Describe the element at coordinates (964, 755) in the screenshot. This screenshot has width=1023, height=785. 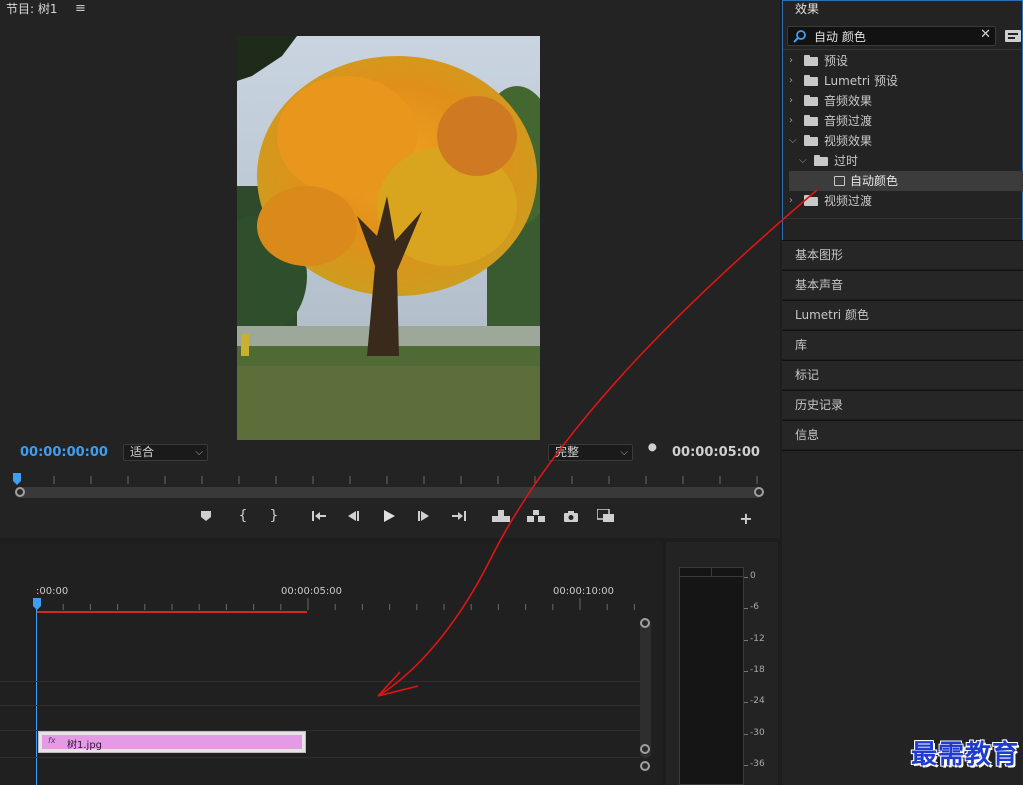
I see `watermark-logo: 最需教育` at that location.